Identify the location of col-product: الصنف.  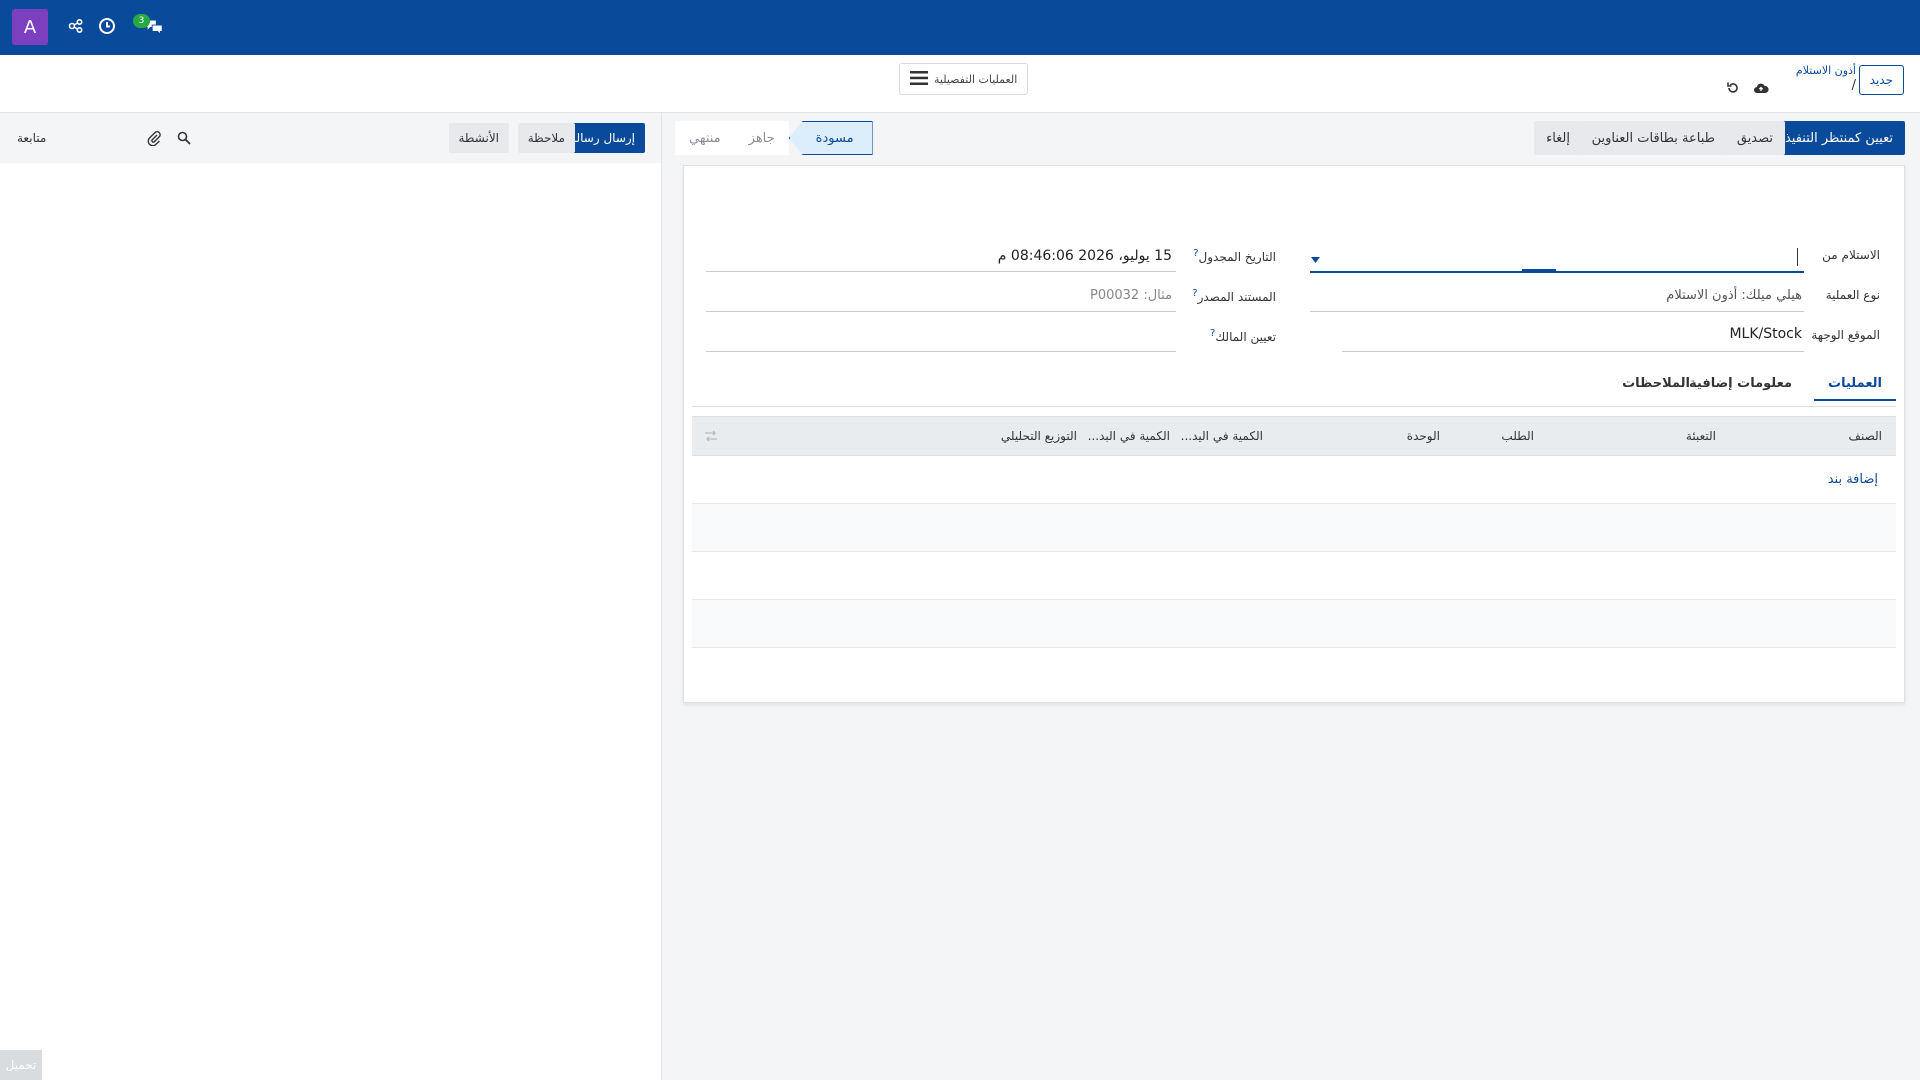
(1865, 436).